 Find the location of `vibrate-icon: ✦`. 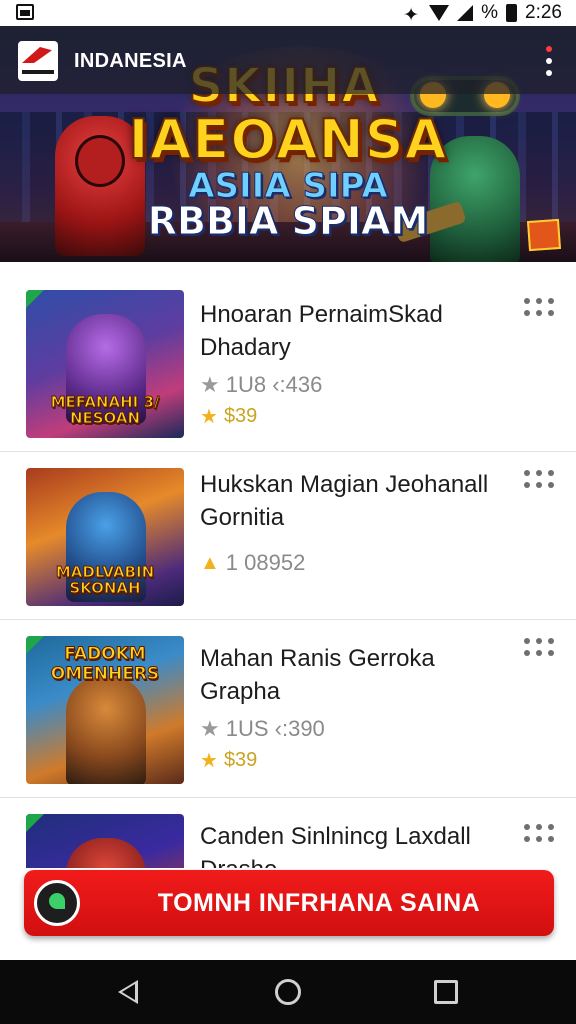

vibrate-icon: ✦ is located at coordinates (411, 15).